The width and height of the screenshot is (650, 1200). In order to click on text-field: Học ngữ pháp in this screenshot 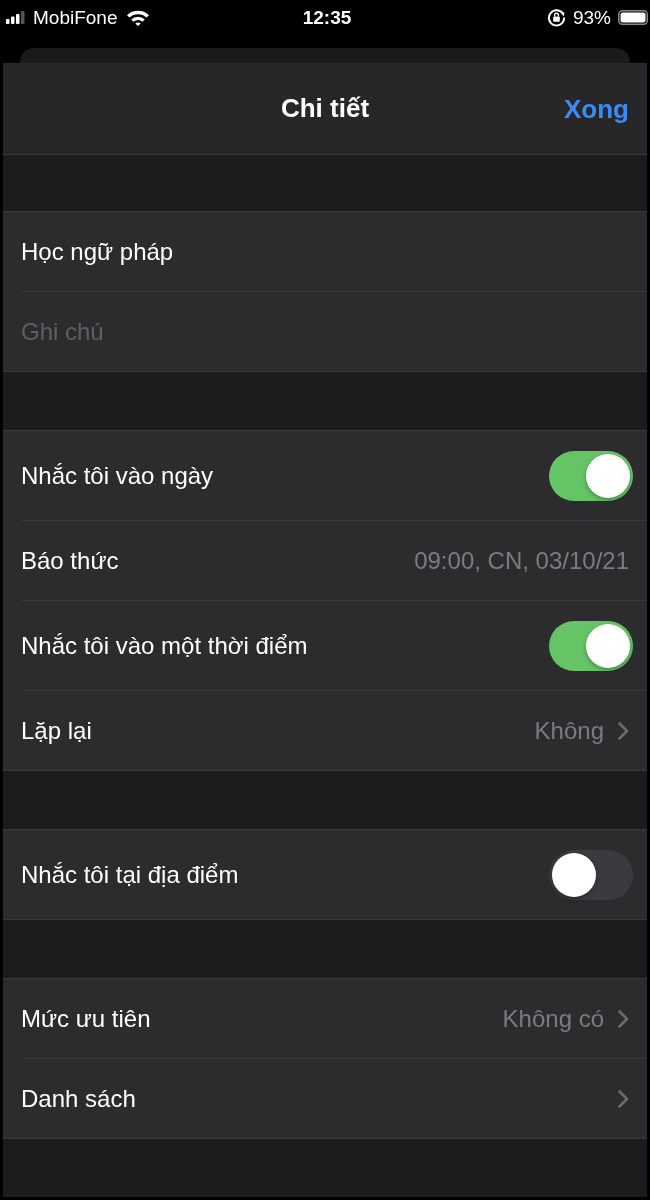, I will do `click(325, 251)`.